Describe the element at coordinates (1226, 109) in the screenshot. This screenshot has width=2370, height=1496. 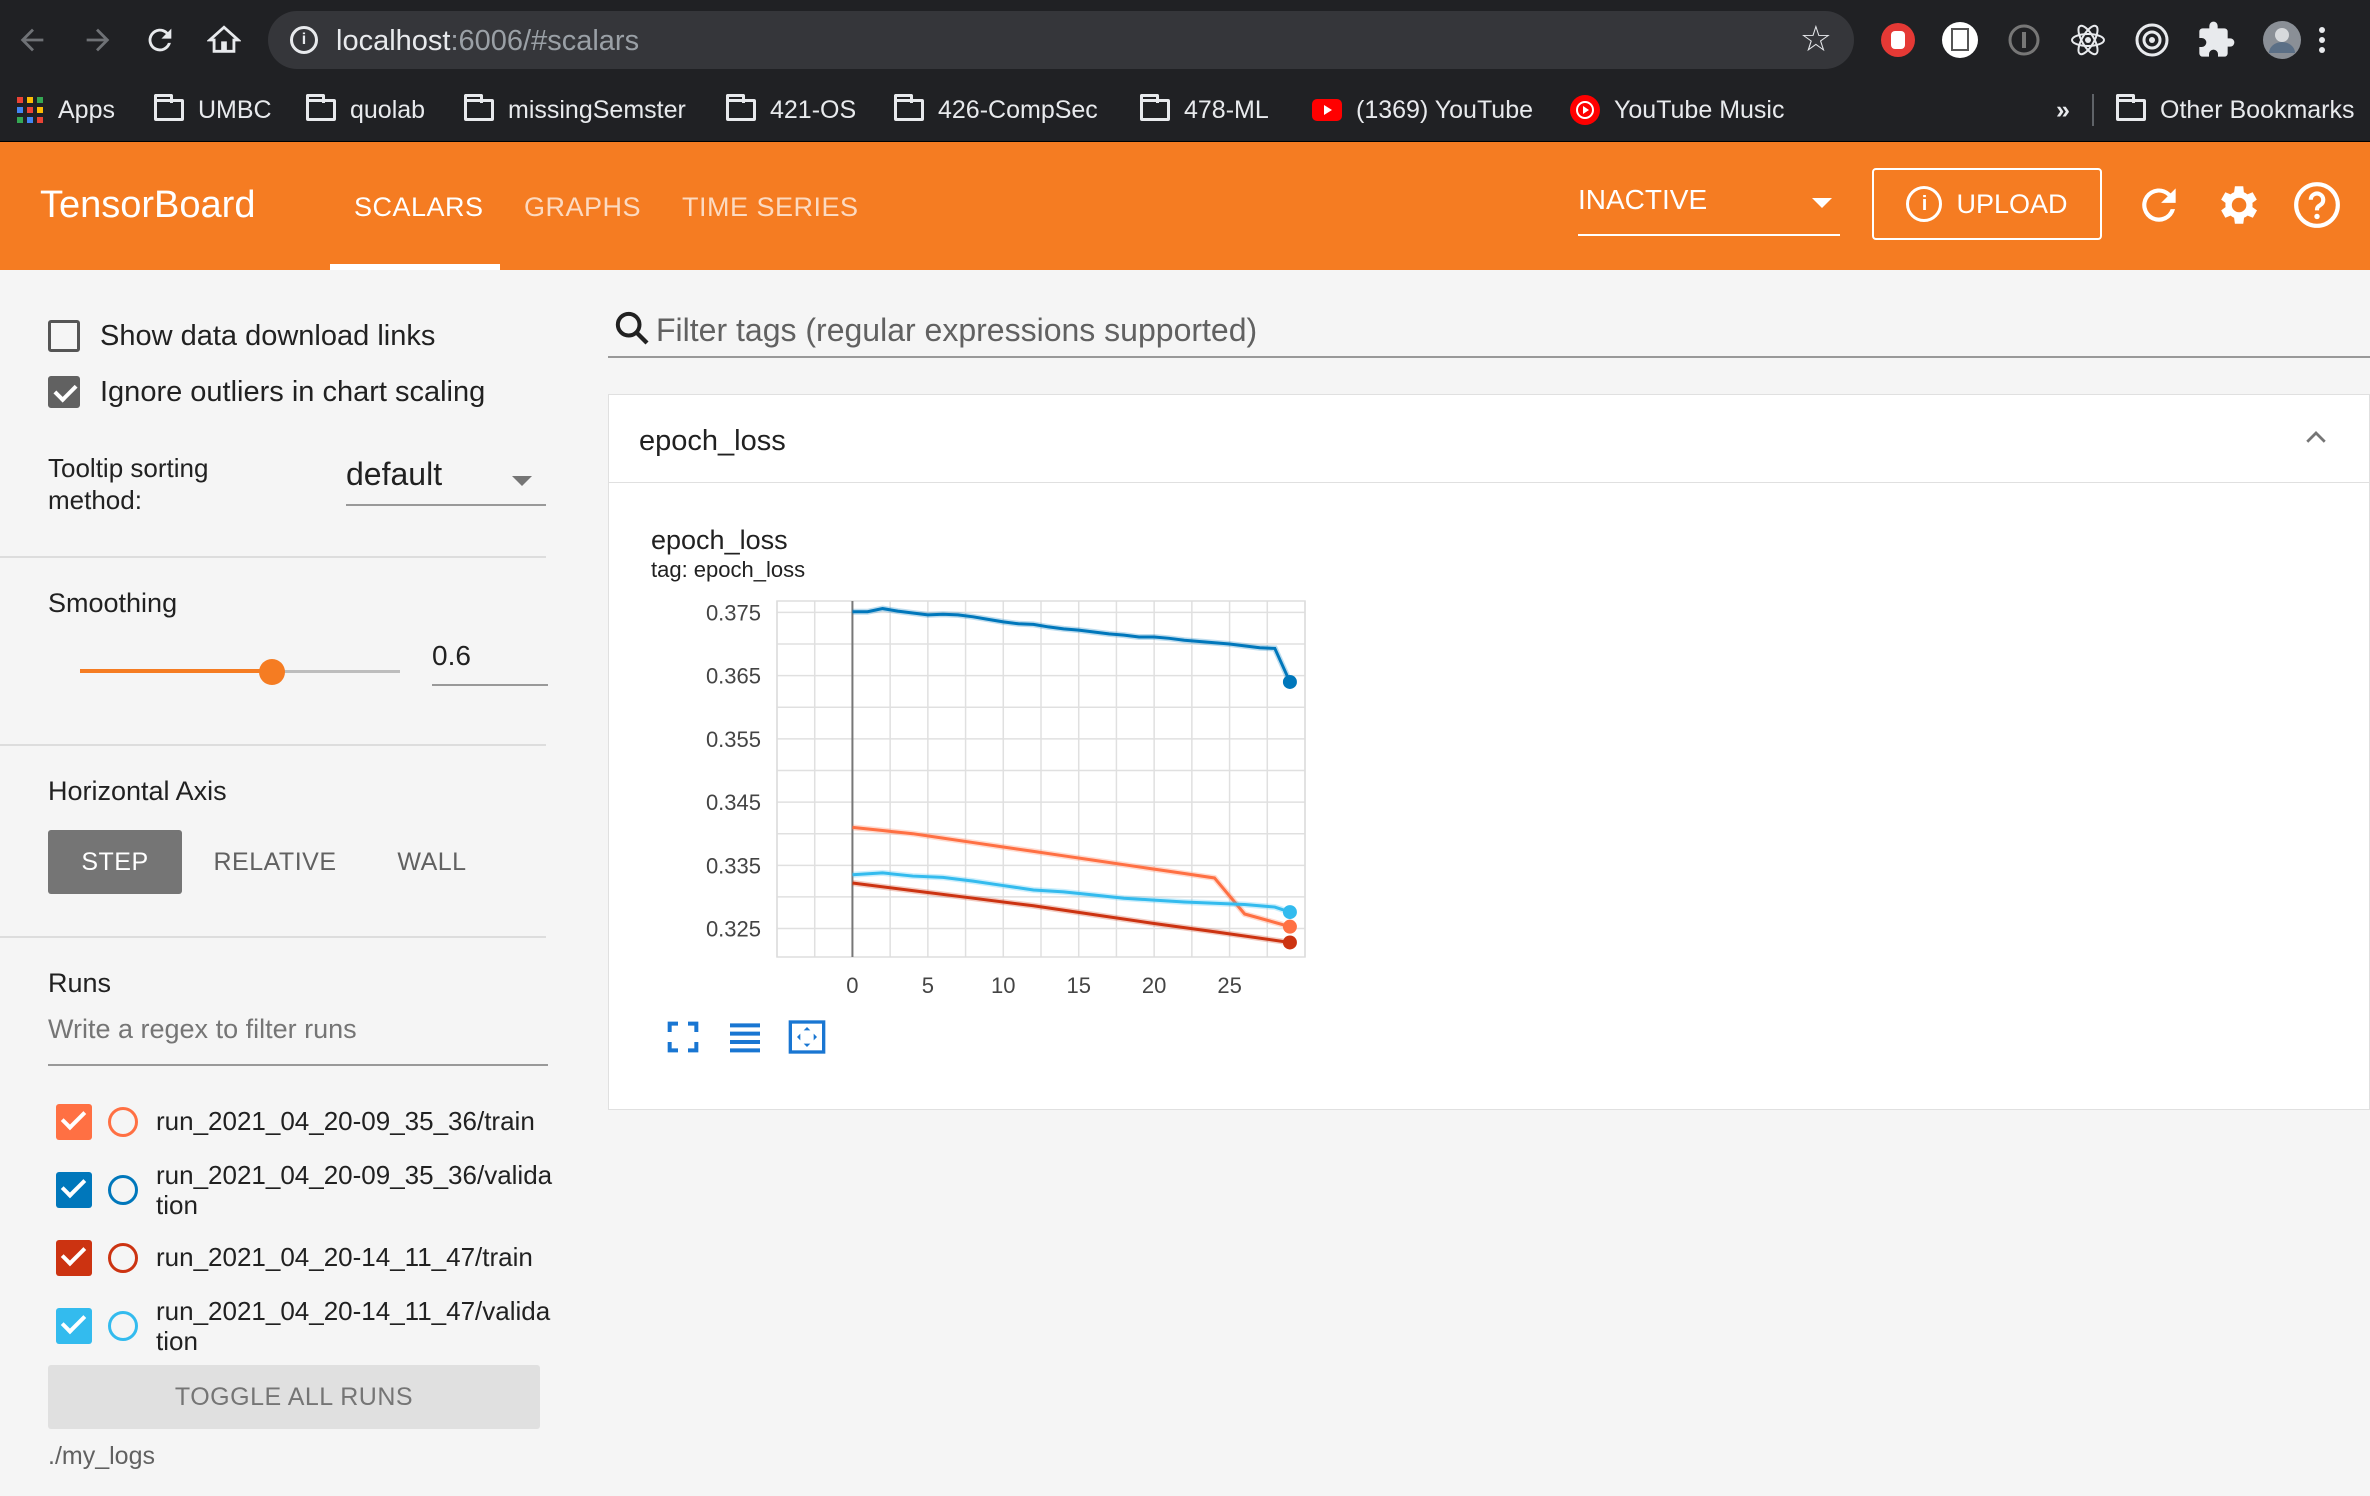
I see `bookmark-label: 478-ML` at that location.